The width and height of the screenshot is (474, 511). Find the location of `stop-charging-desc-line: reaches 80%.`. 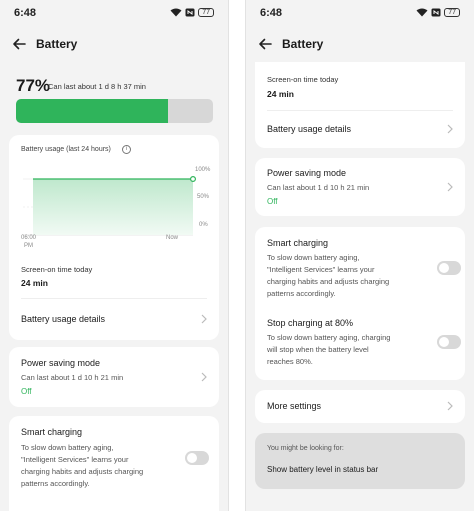

stop-charging-desc-line: reaches 80%. is located at coordinates (290, 361).